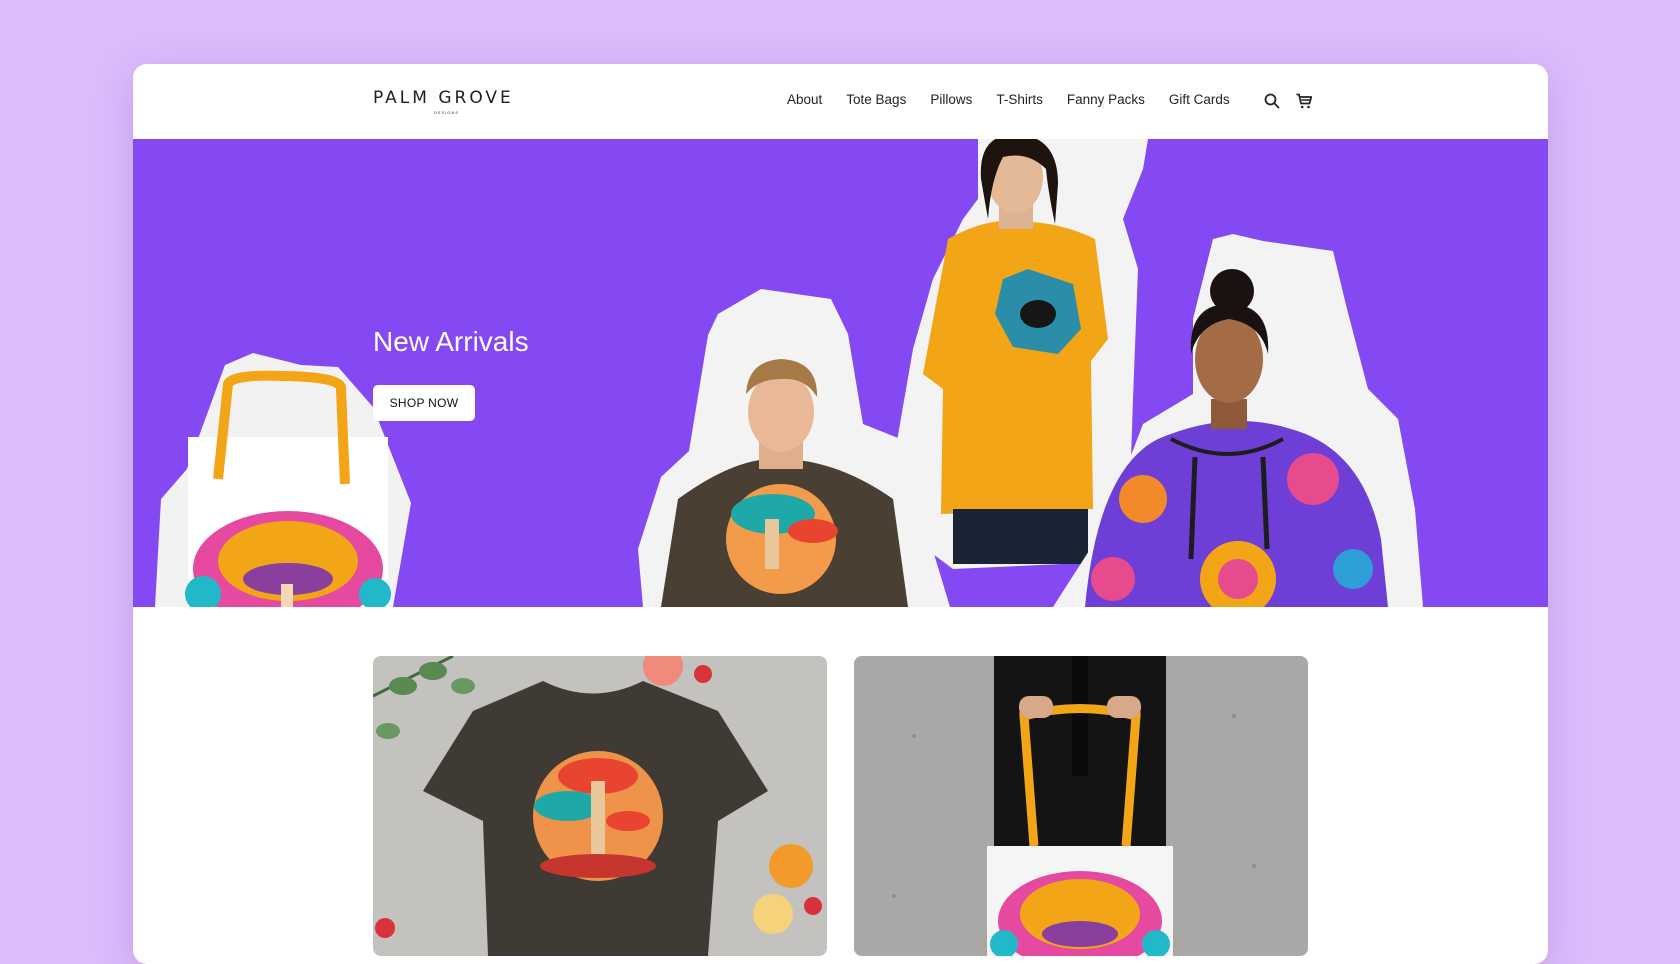  Describe the element at coordinates (443, 98) in the screenshot. I see `logo-wordmark: PALM GROVE` at that location.